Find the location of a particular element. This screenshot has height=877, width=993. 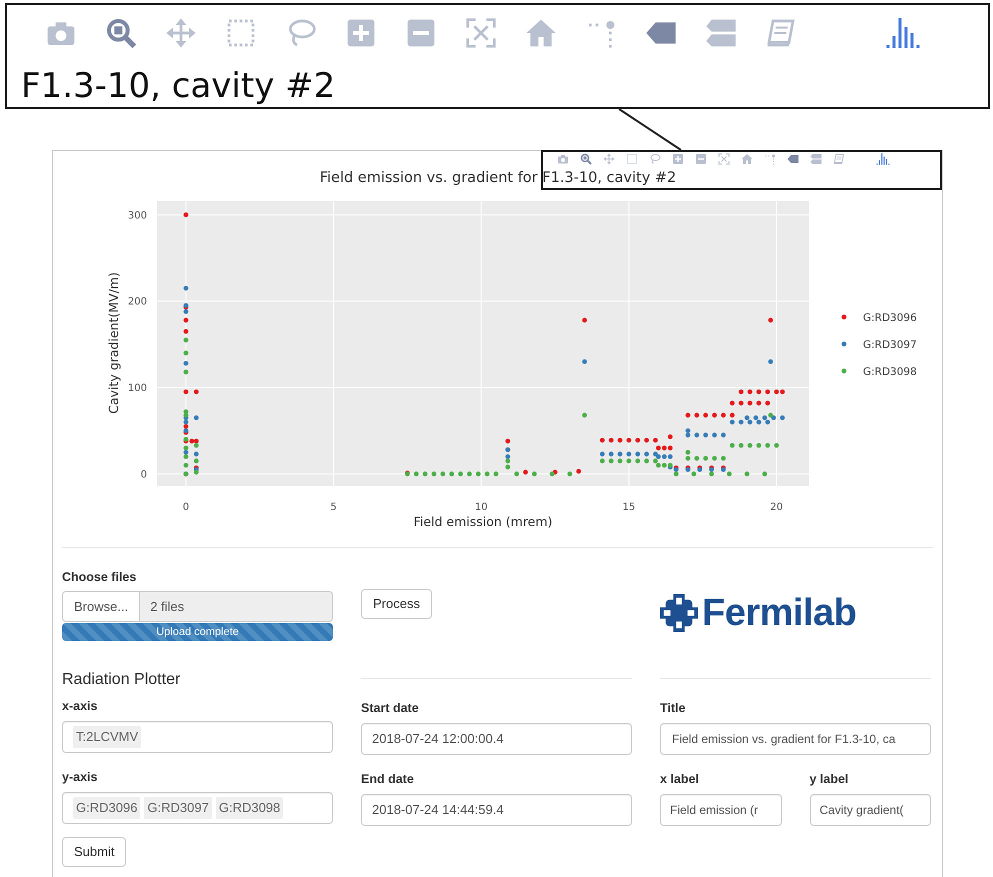

legend-label: G:RD3097 is located at coordinates (890, 345).